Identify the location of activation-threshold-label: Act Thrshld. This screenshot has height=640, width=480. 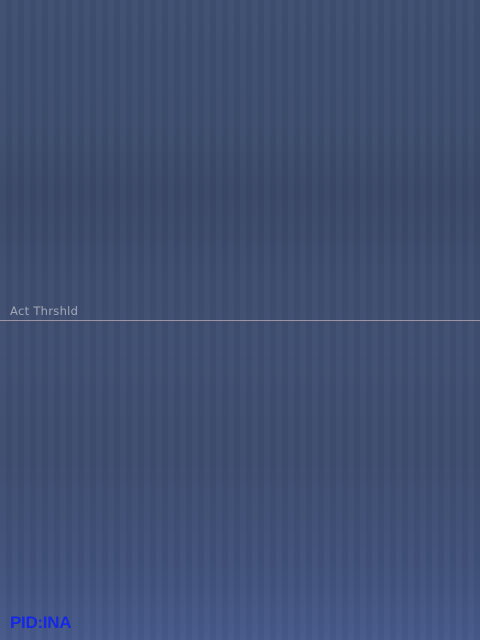
(44, 311).